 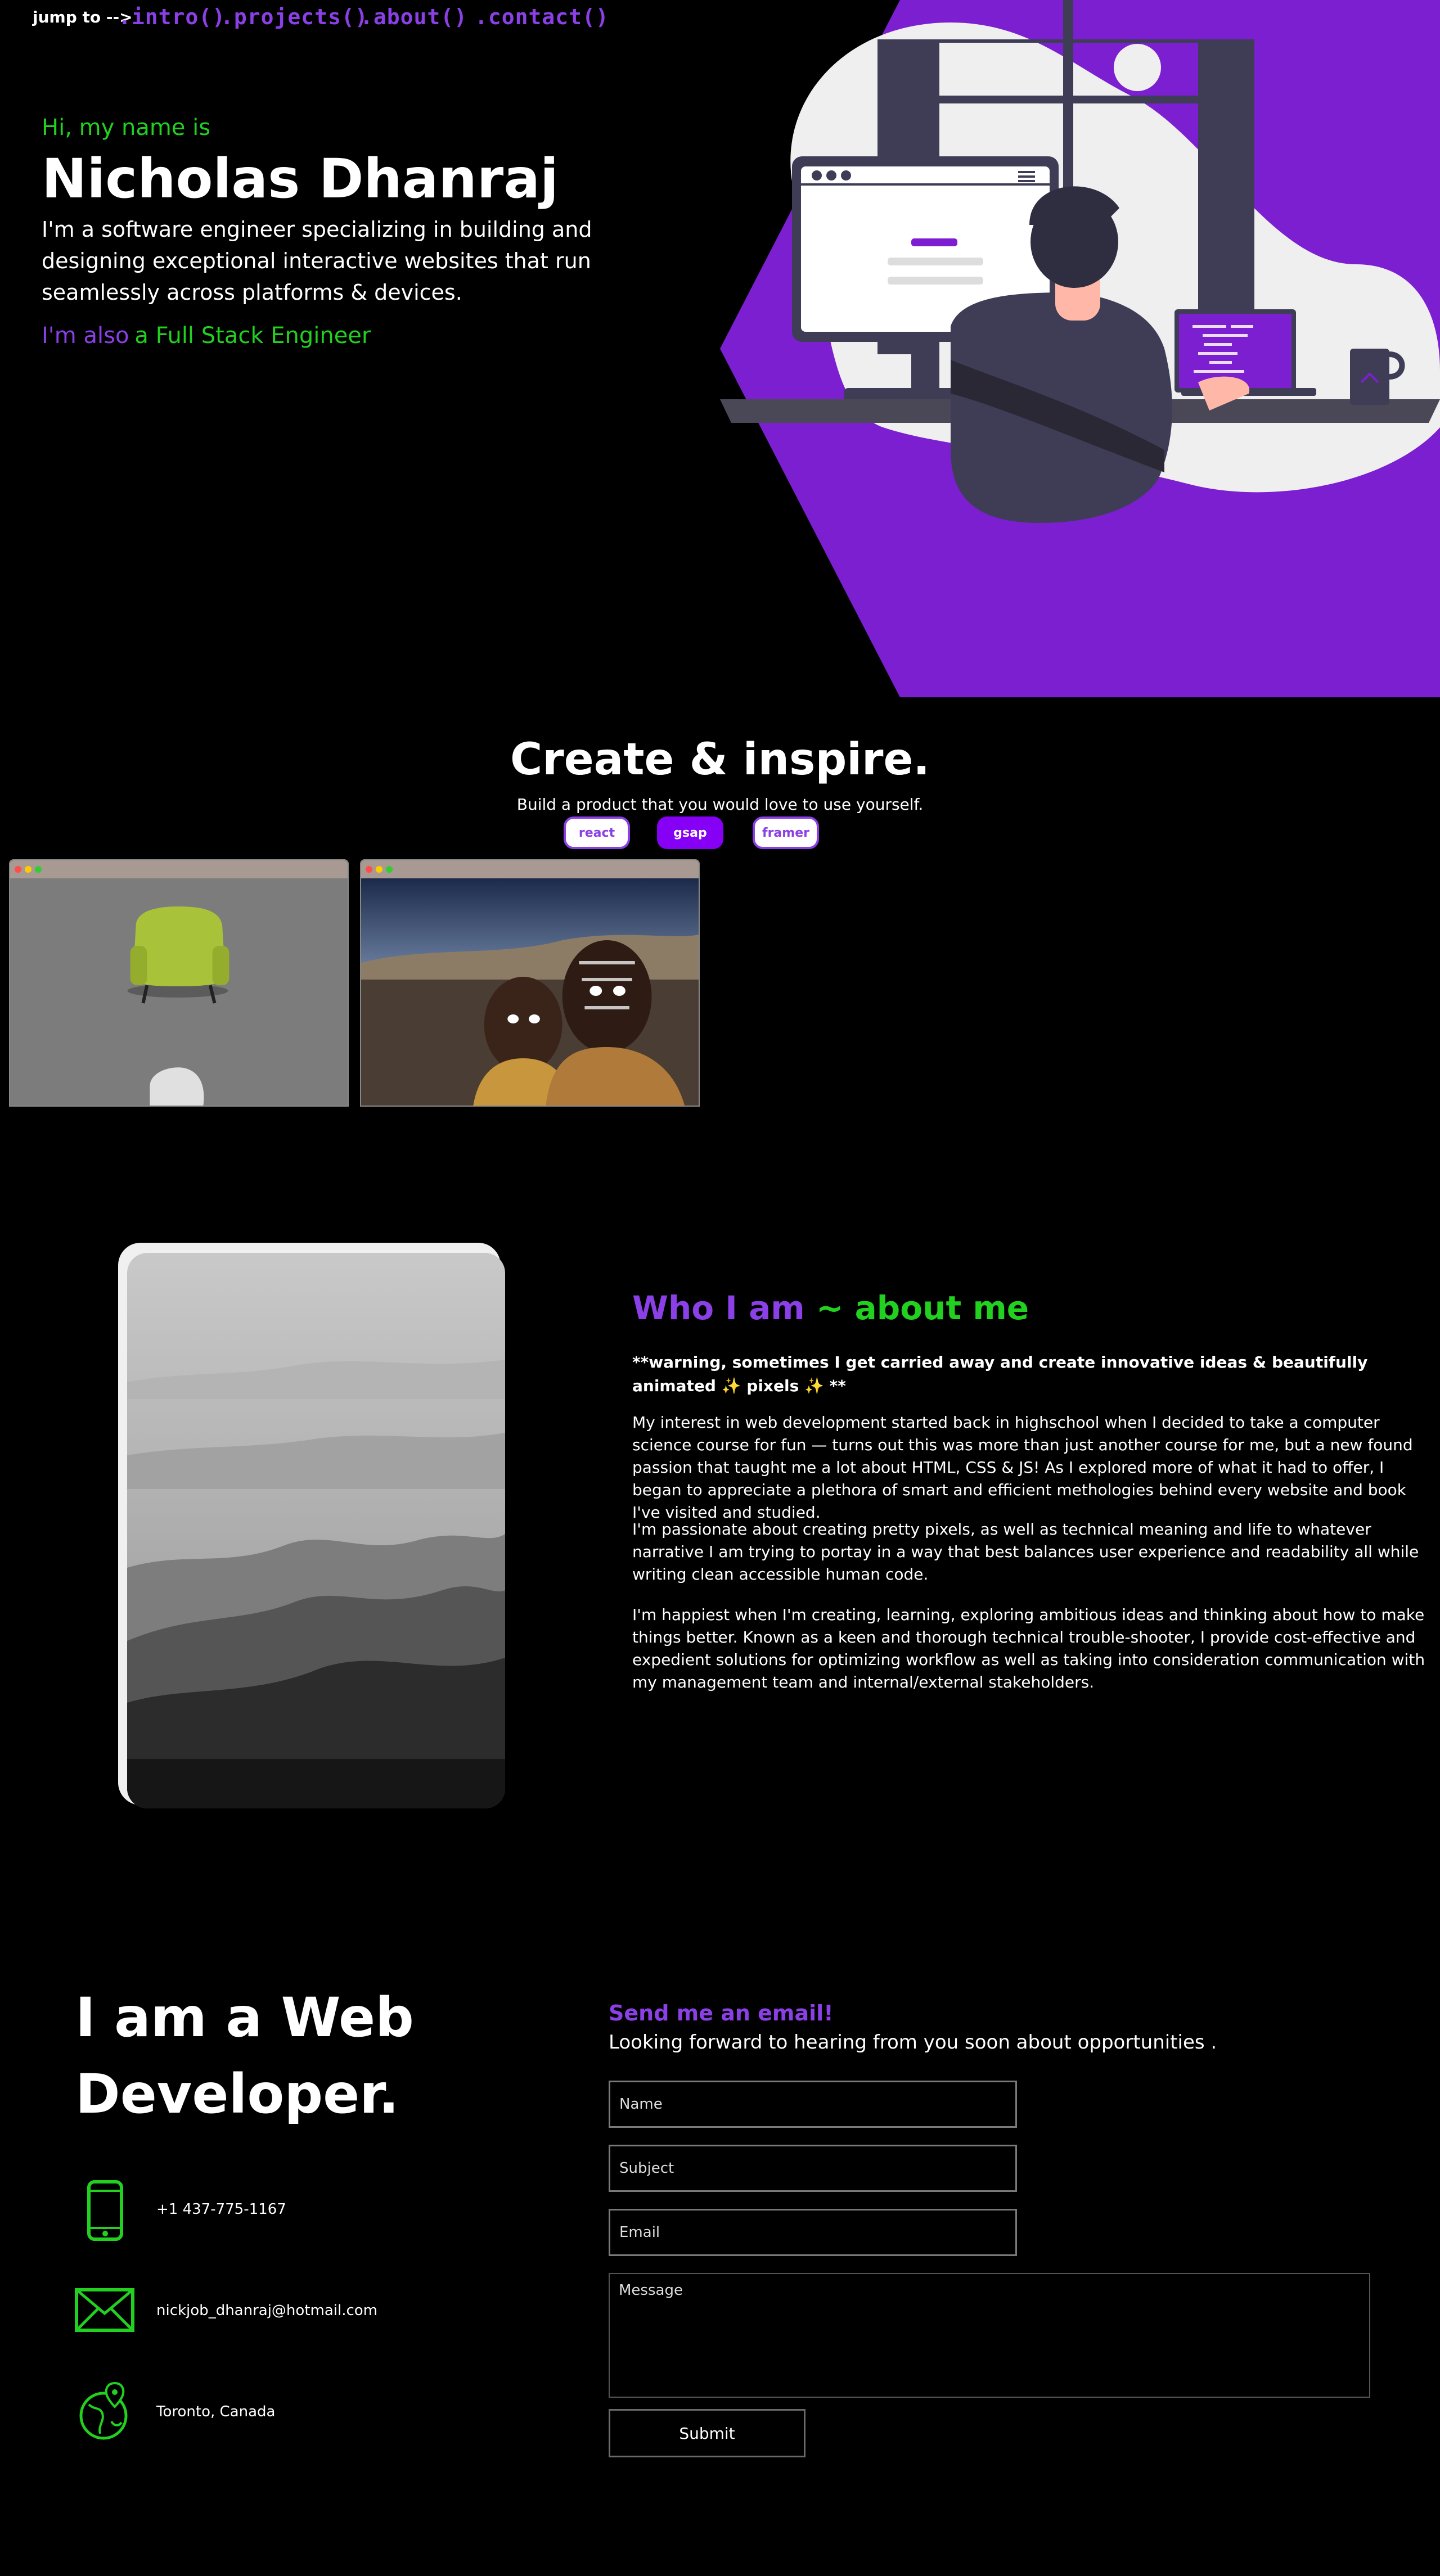 I want to click on globe-location-icon, so click(x=103, y=2411).